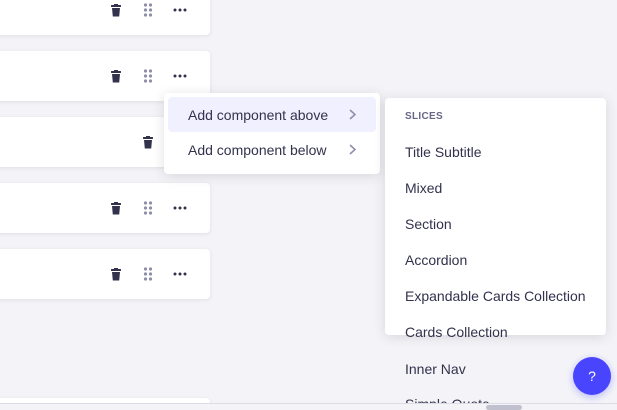 This screenshot has width=617, height=410. I want to click on menu-item-label: Add component below, so click(257, 149).